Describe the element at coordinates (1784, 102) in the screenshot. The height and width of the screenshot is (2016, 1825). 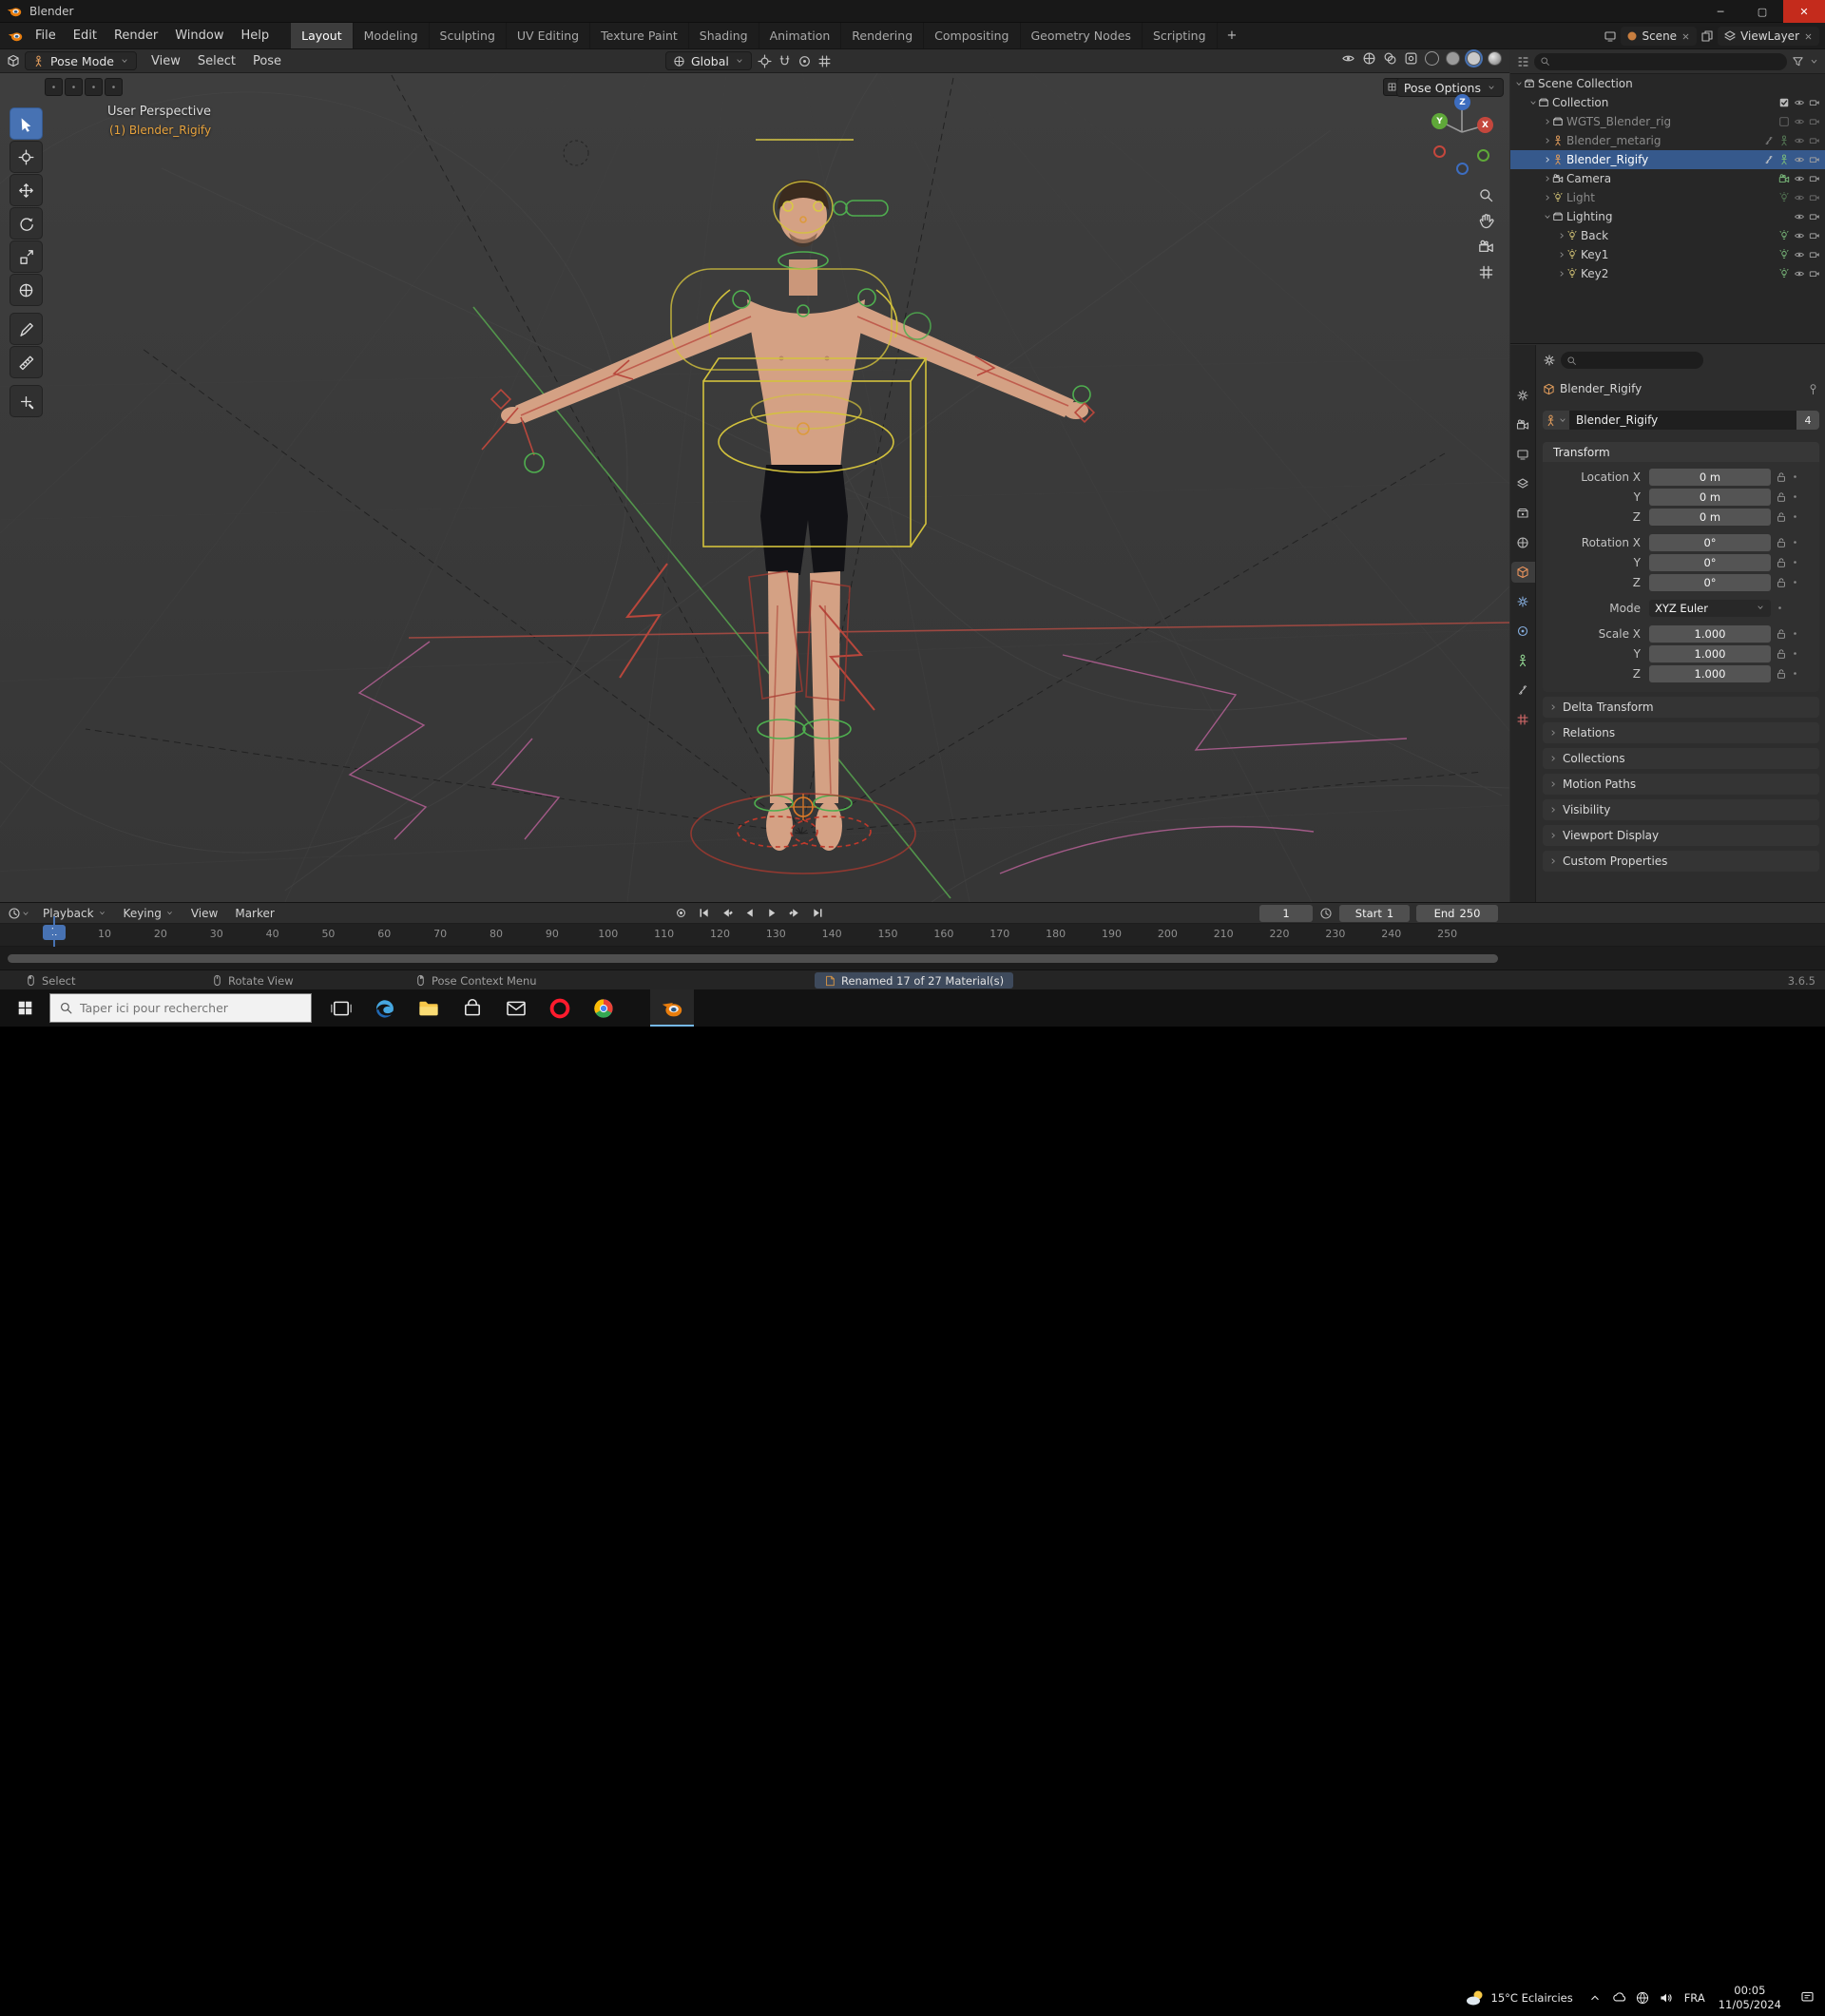
I see `checkbox-toggle-icon` at that location.